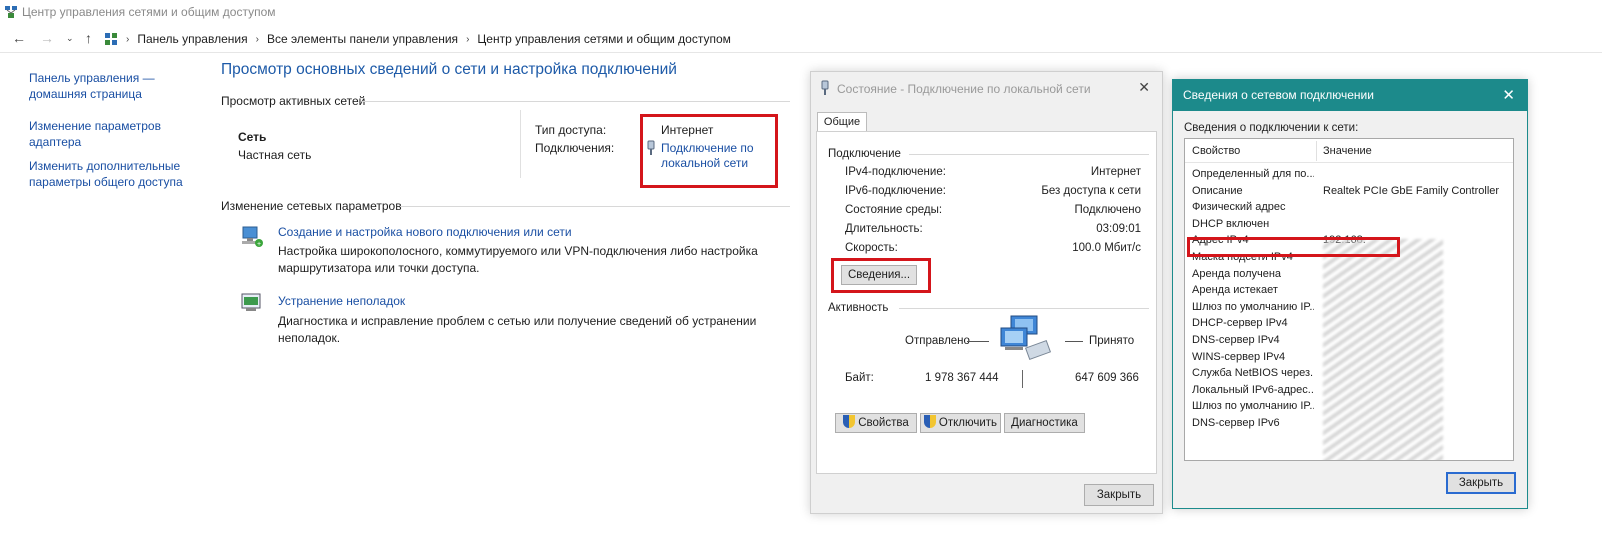  I want to click on media-state-value: Подключено, so click(1108, 210).